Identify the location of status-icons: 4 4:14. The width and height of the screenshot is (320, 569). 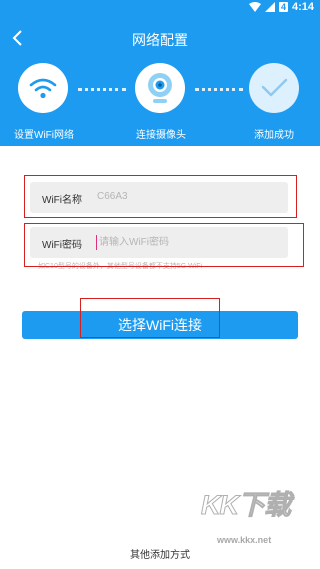
(281, 7).